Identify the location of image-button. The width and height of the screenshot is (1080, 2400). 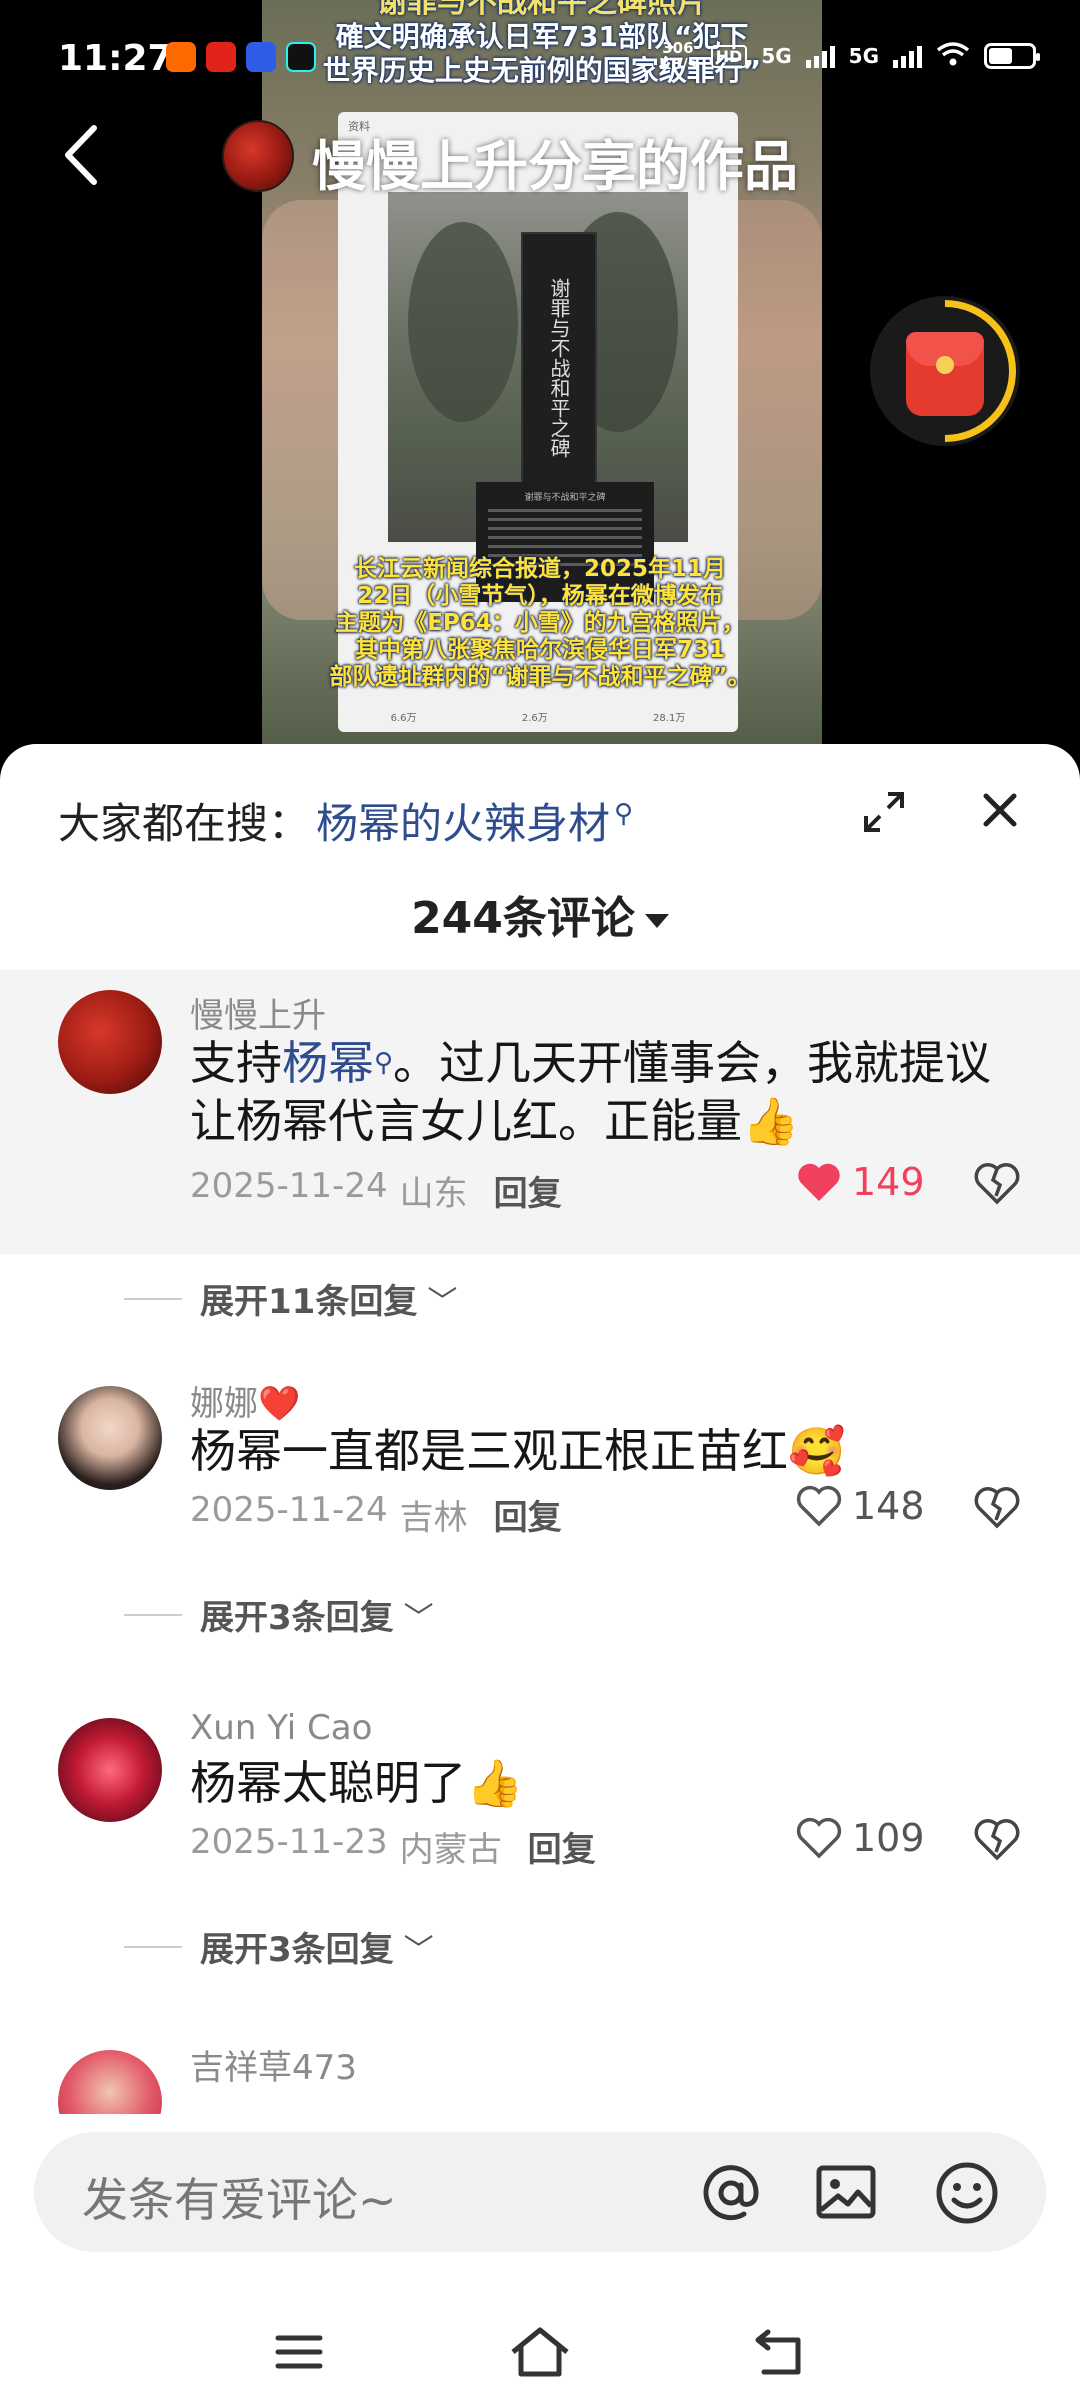
(846, 2192).